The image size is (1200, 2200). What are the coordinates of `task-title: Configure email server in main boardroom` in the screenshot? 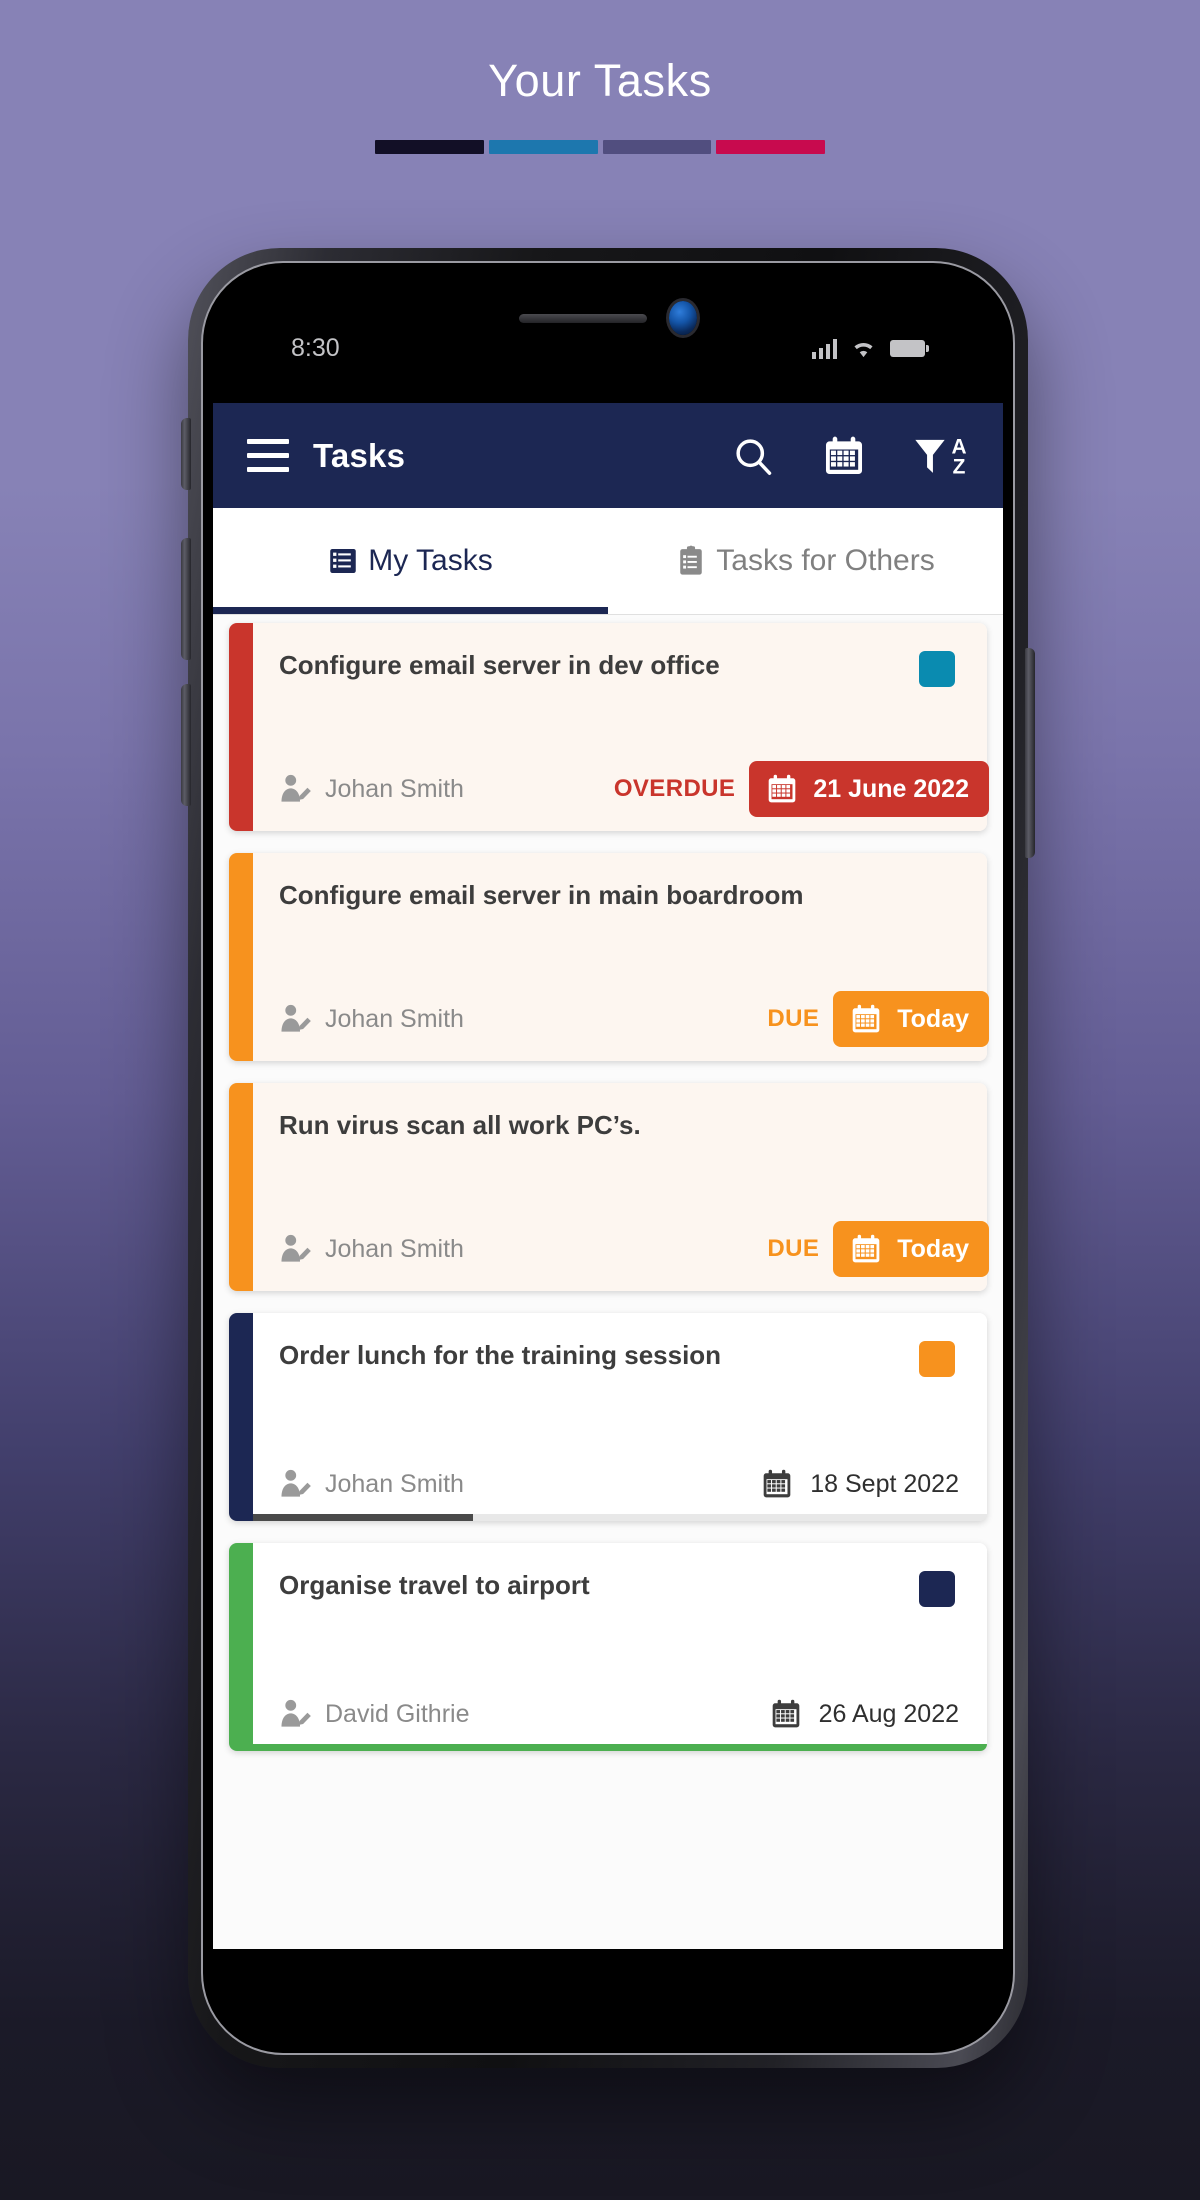 It's located at (541, 895).